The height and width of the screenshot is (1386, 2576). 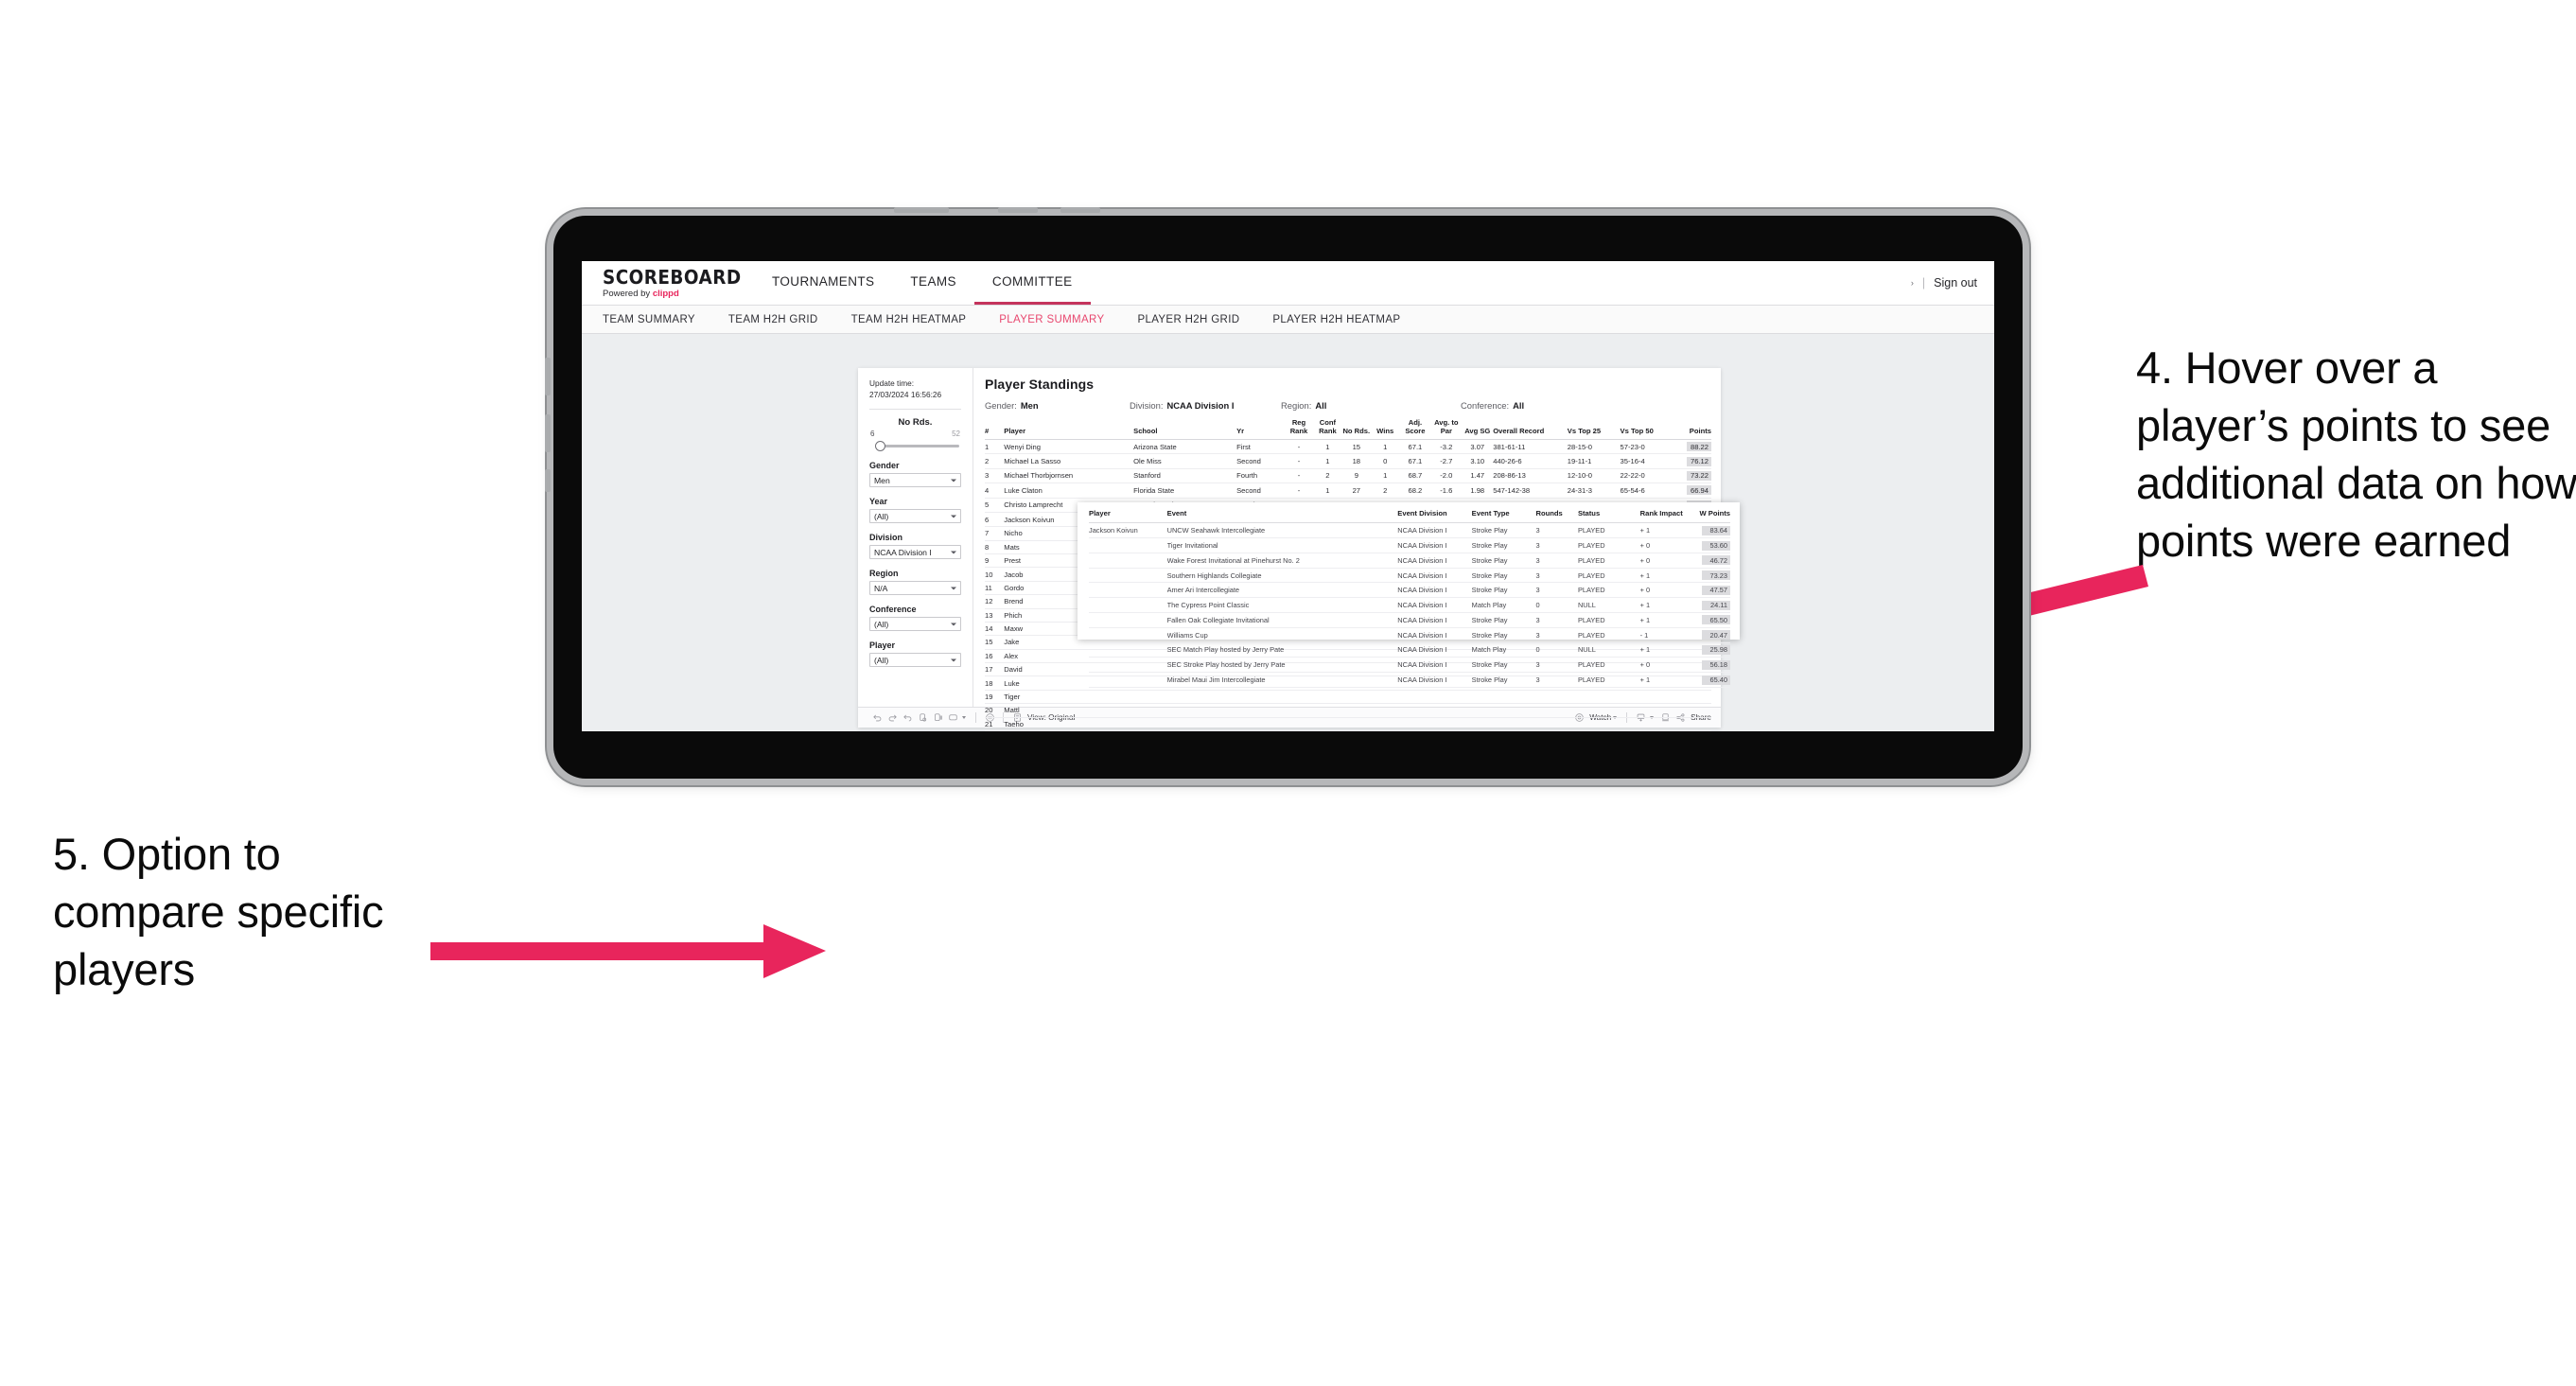 What do you see at coordinates (663, 283) in the screenshot?
I see `brand-logo: SCOREBOARD Powered by clippd` at bounding box center [663, 283].